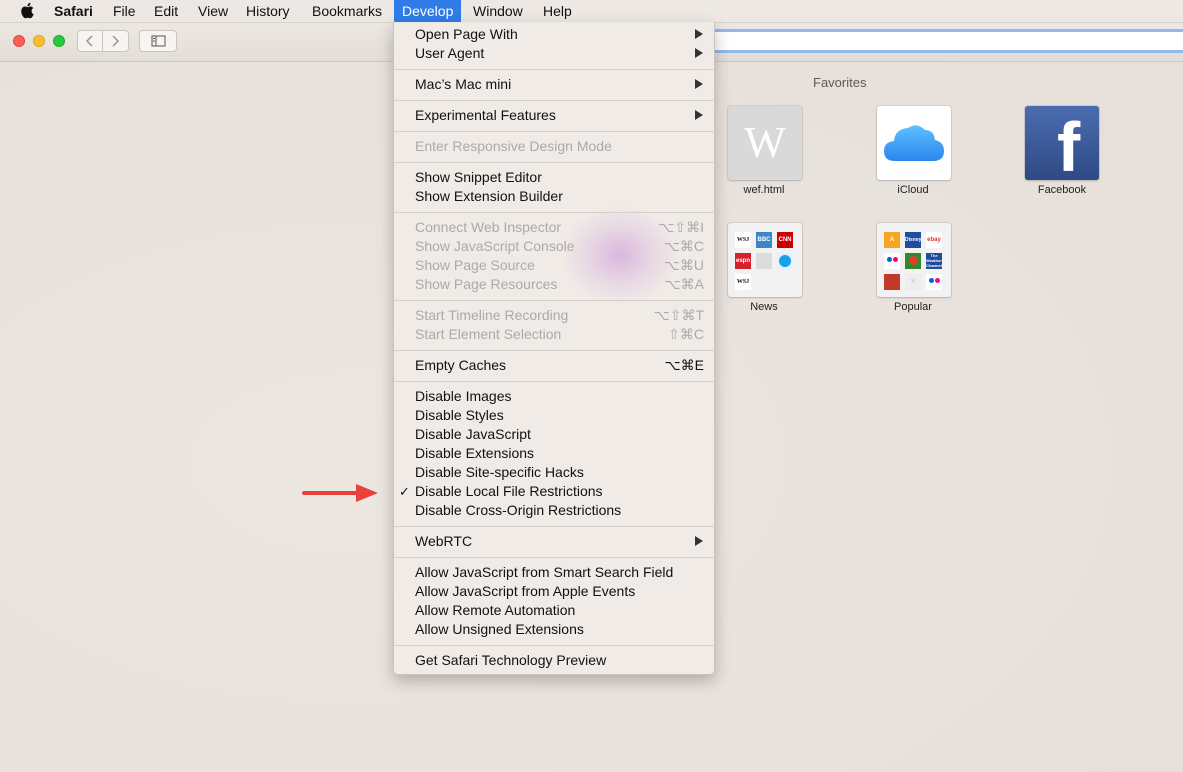  I want to click on menu-item-start-element-selection: Start Element Selection, so click(488, 334).